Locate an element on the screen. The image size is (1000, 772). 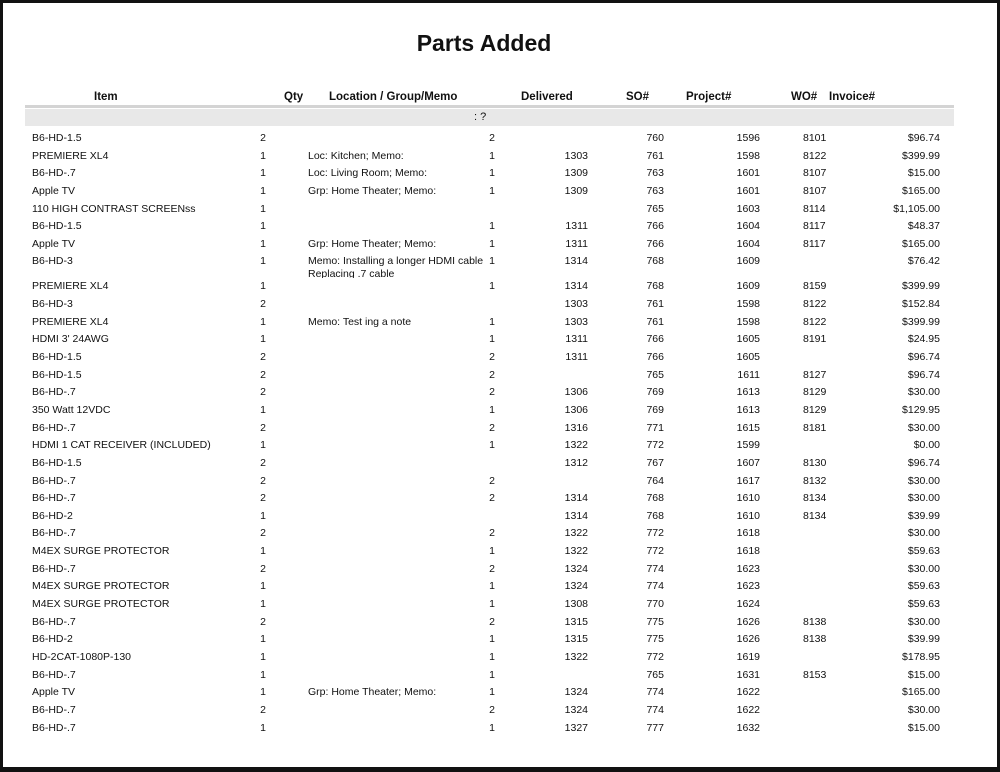
cell-wo: 8129 is located at coordinates (815, 392).